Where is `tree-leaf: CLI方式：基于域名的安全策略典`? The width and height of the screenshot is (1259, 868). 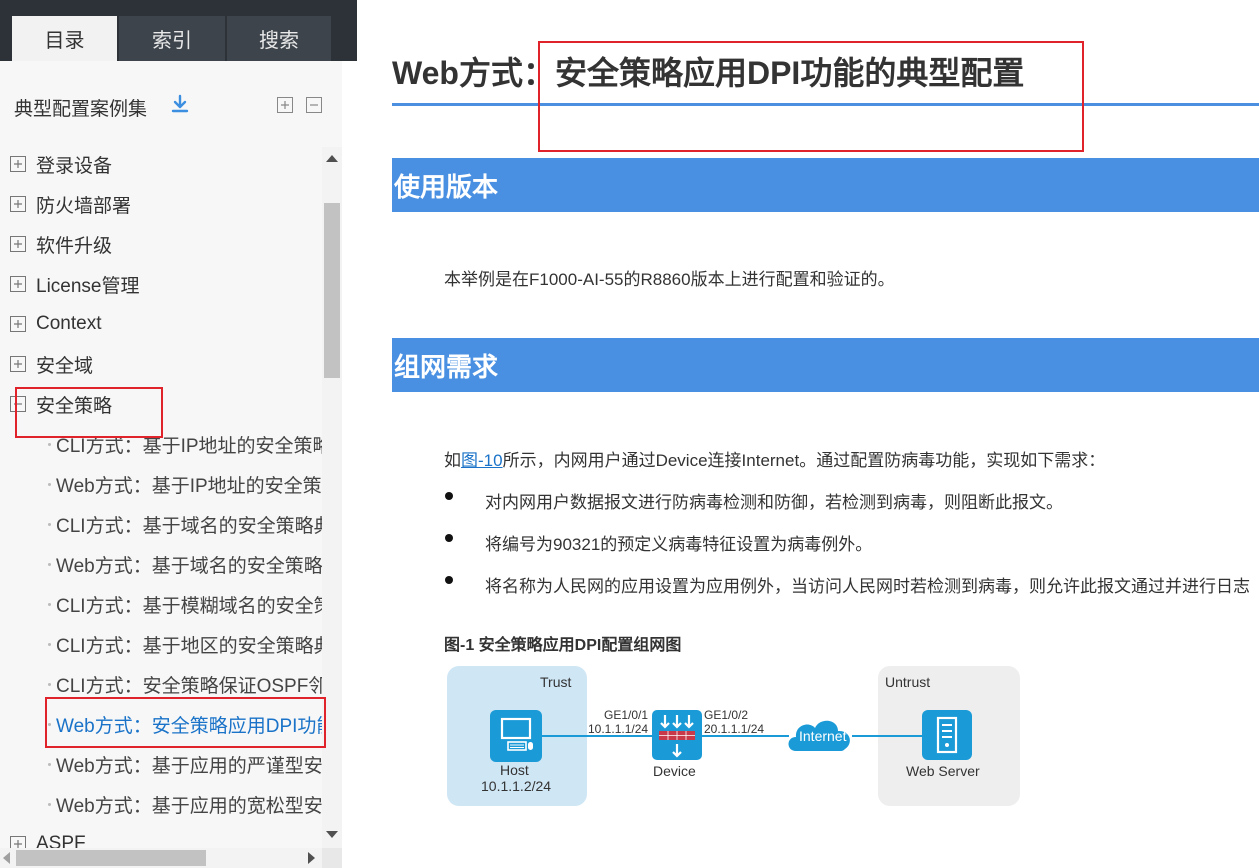 tree-leaf: CLI方式：基于域名的安全策略典 is located at coordinates (185, 524).